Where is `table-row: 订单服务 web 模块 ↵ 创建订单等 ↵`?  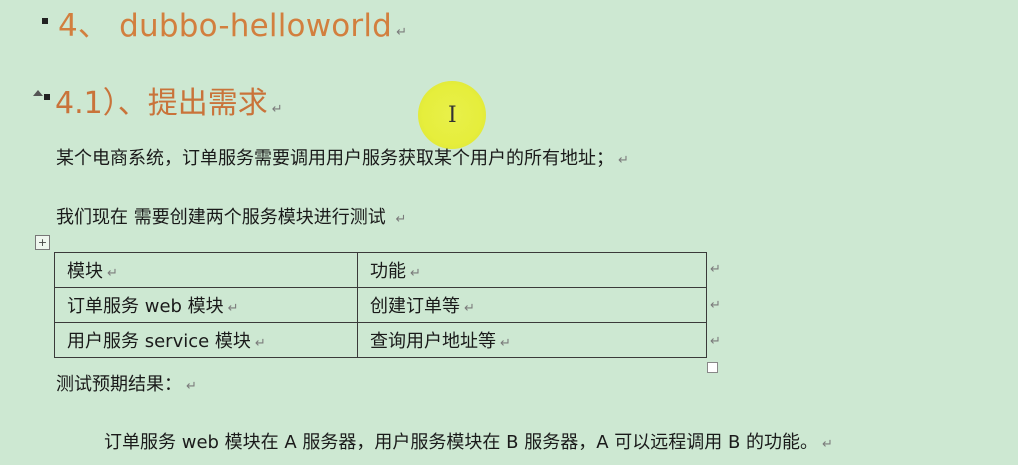 table-row: 订单服务 web 模块 ↵ 创建订单等 ↵ is located at coordinates (380, 305).